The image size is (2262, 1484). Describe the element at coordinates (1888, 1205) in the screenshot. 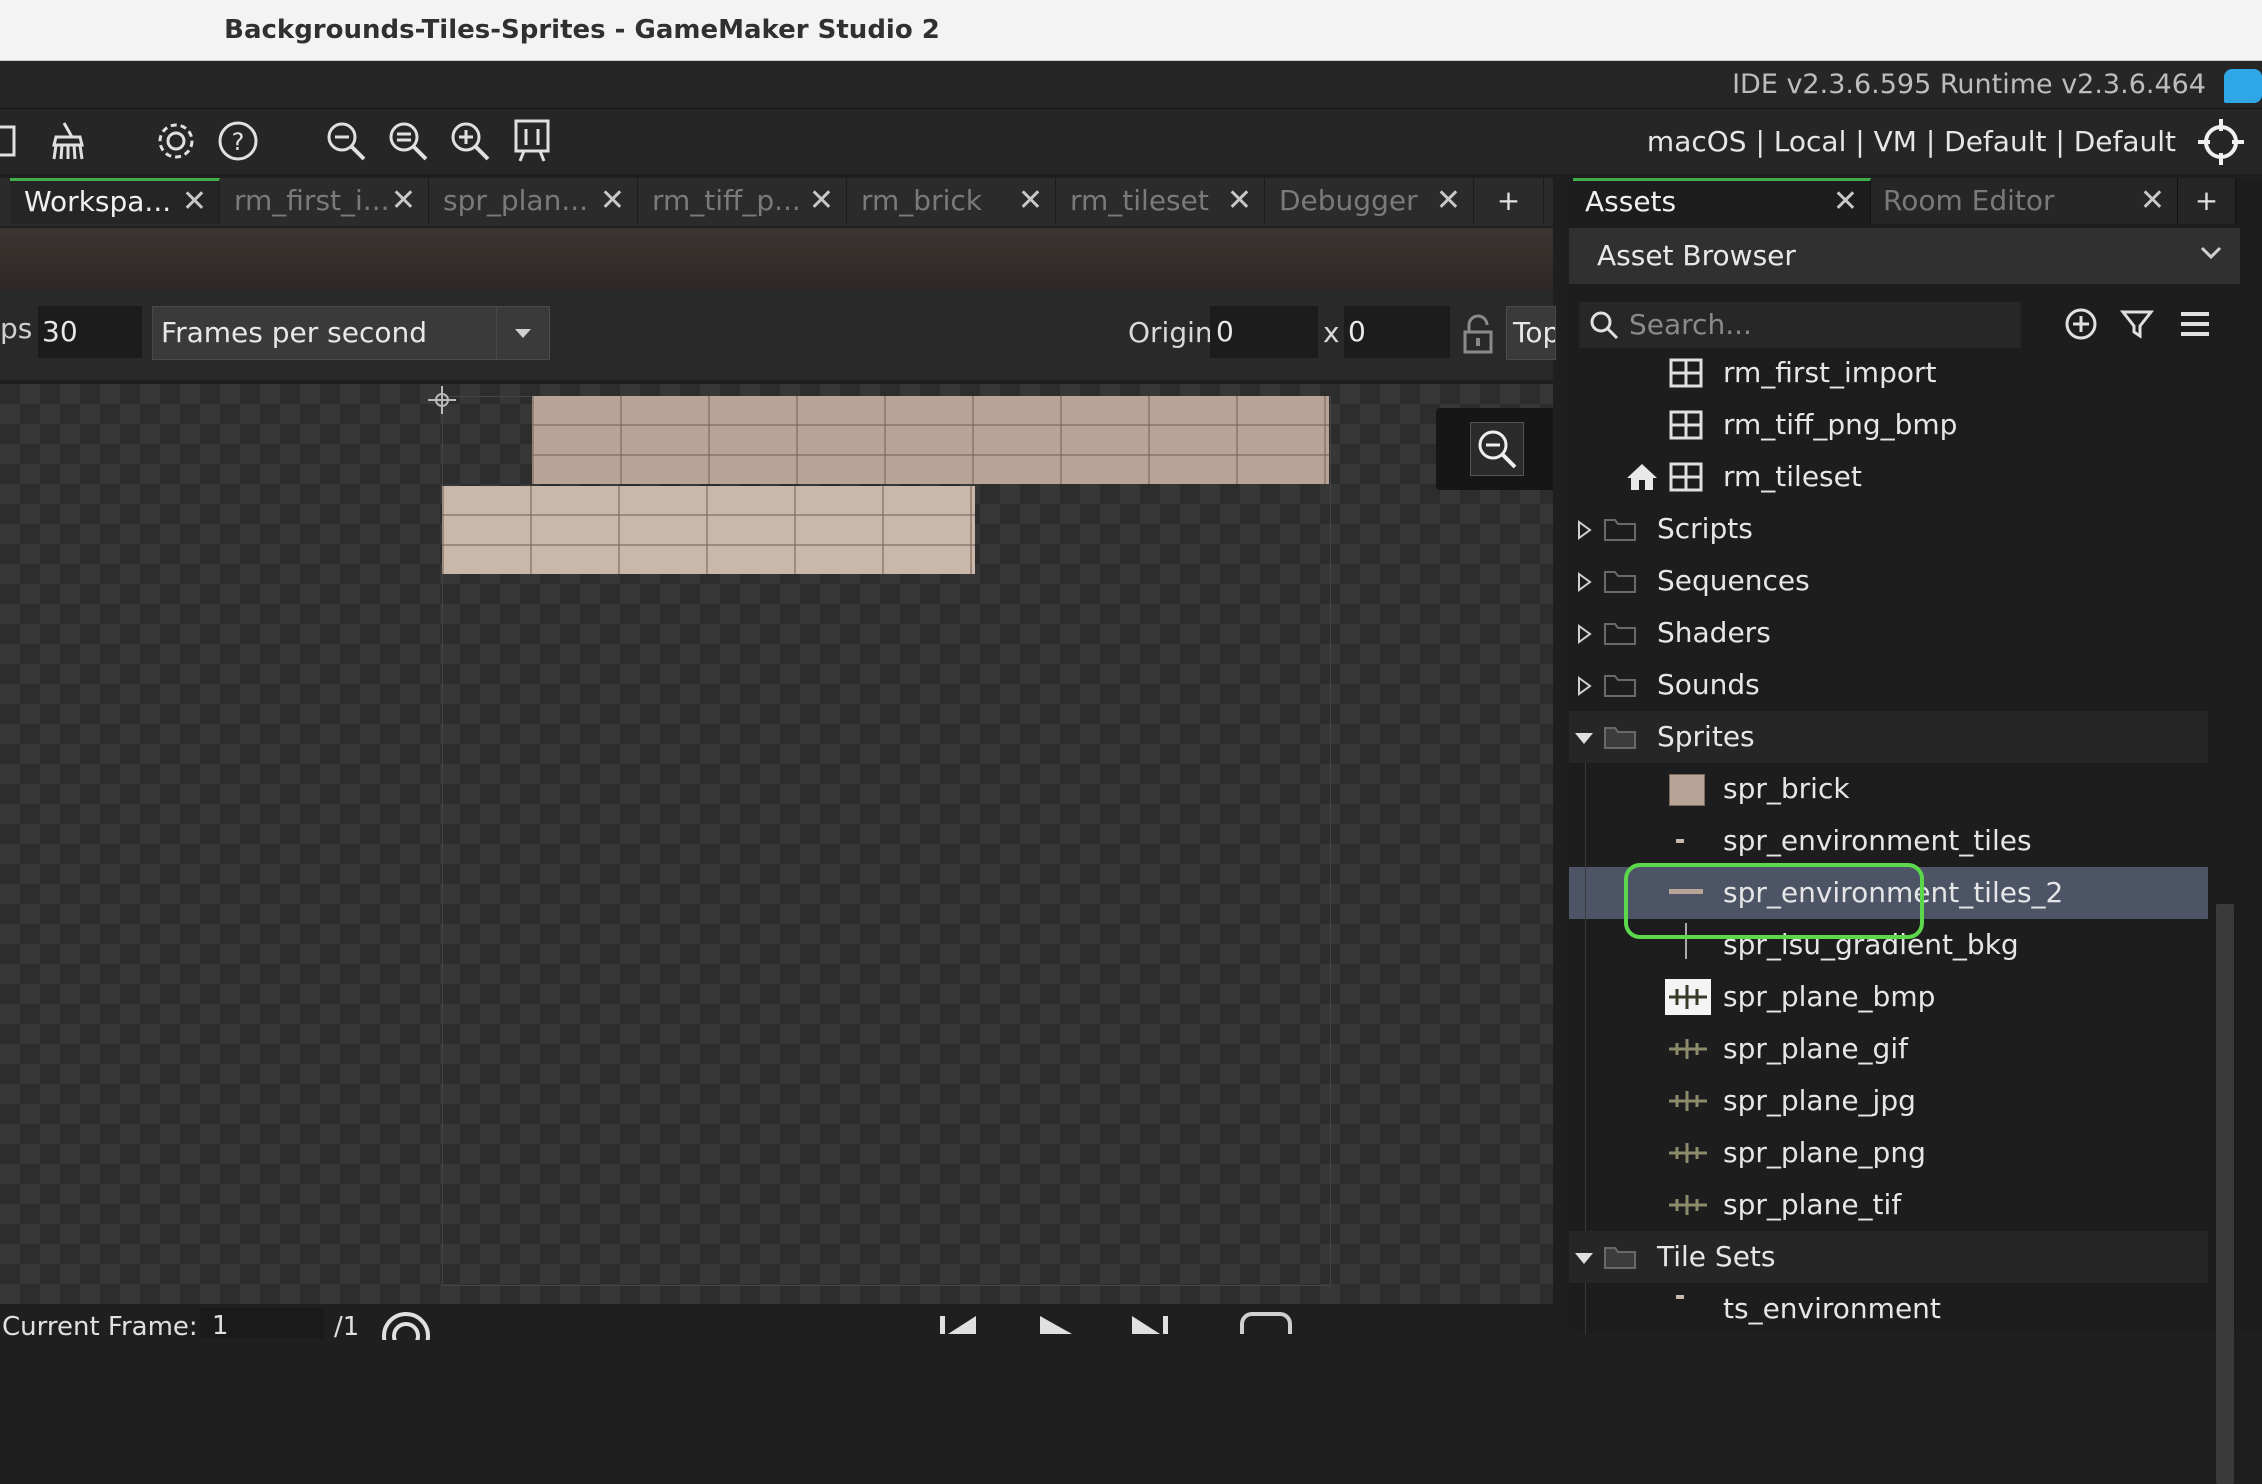

I see `list-item: spr_plane_tif` at that location.